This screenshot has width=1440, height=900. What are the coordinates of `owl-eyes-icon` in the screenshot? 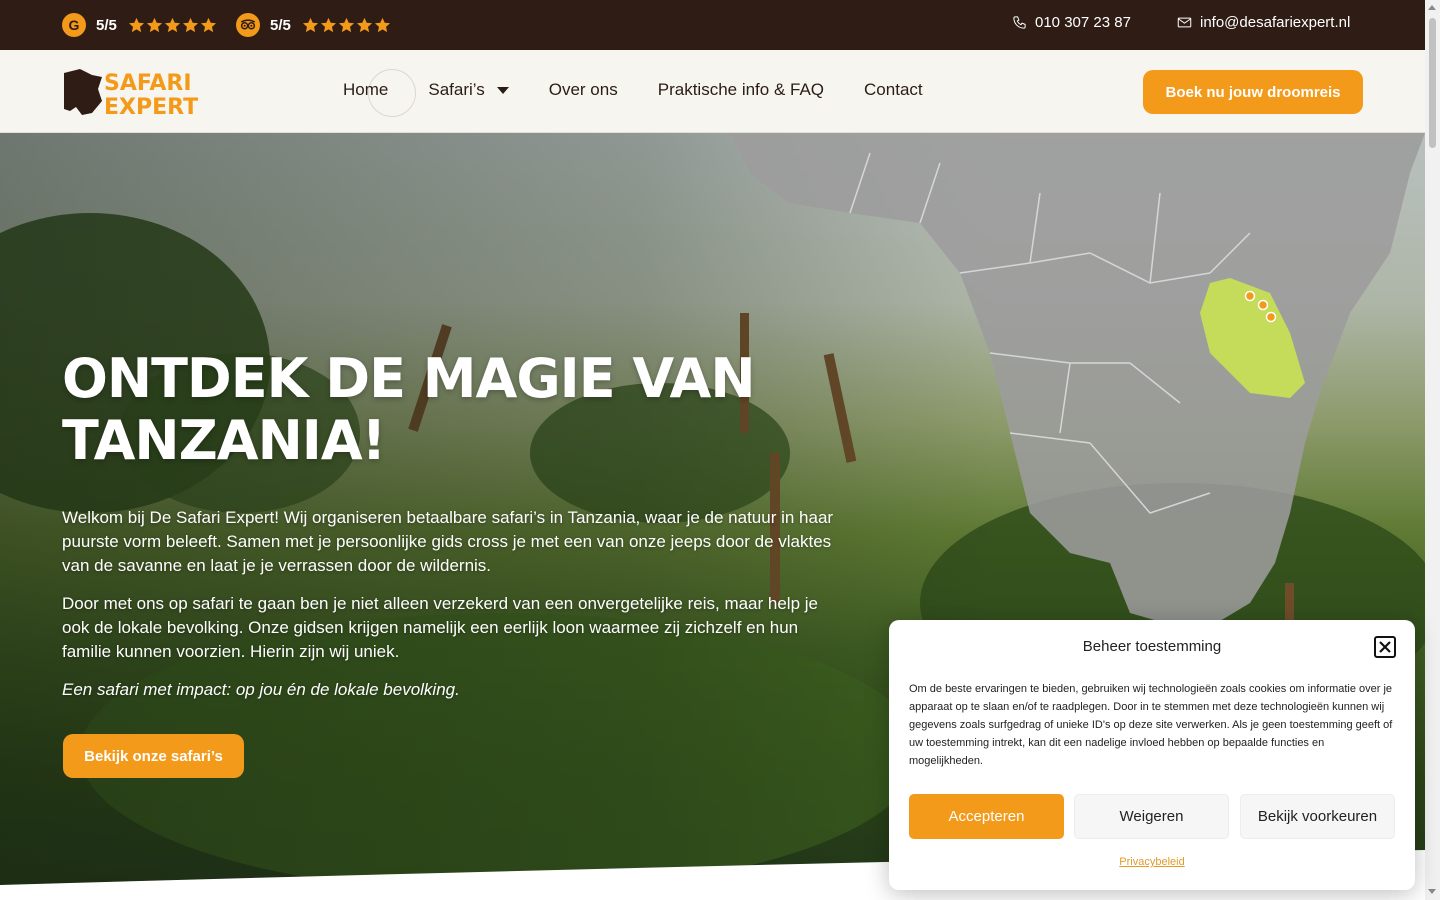 It's located at (248, 24).